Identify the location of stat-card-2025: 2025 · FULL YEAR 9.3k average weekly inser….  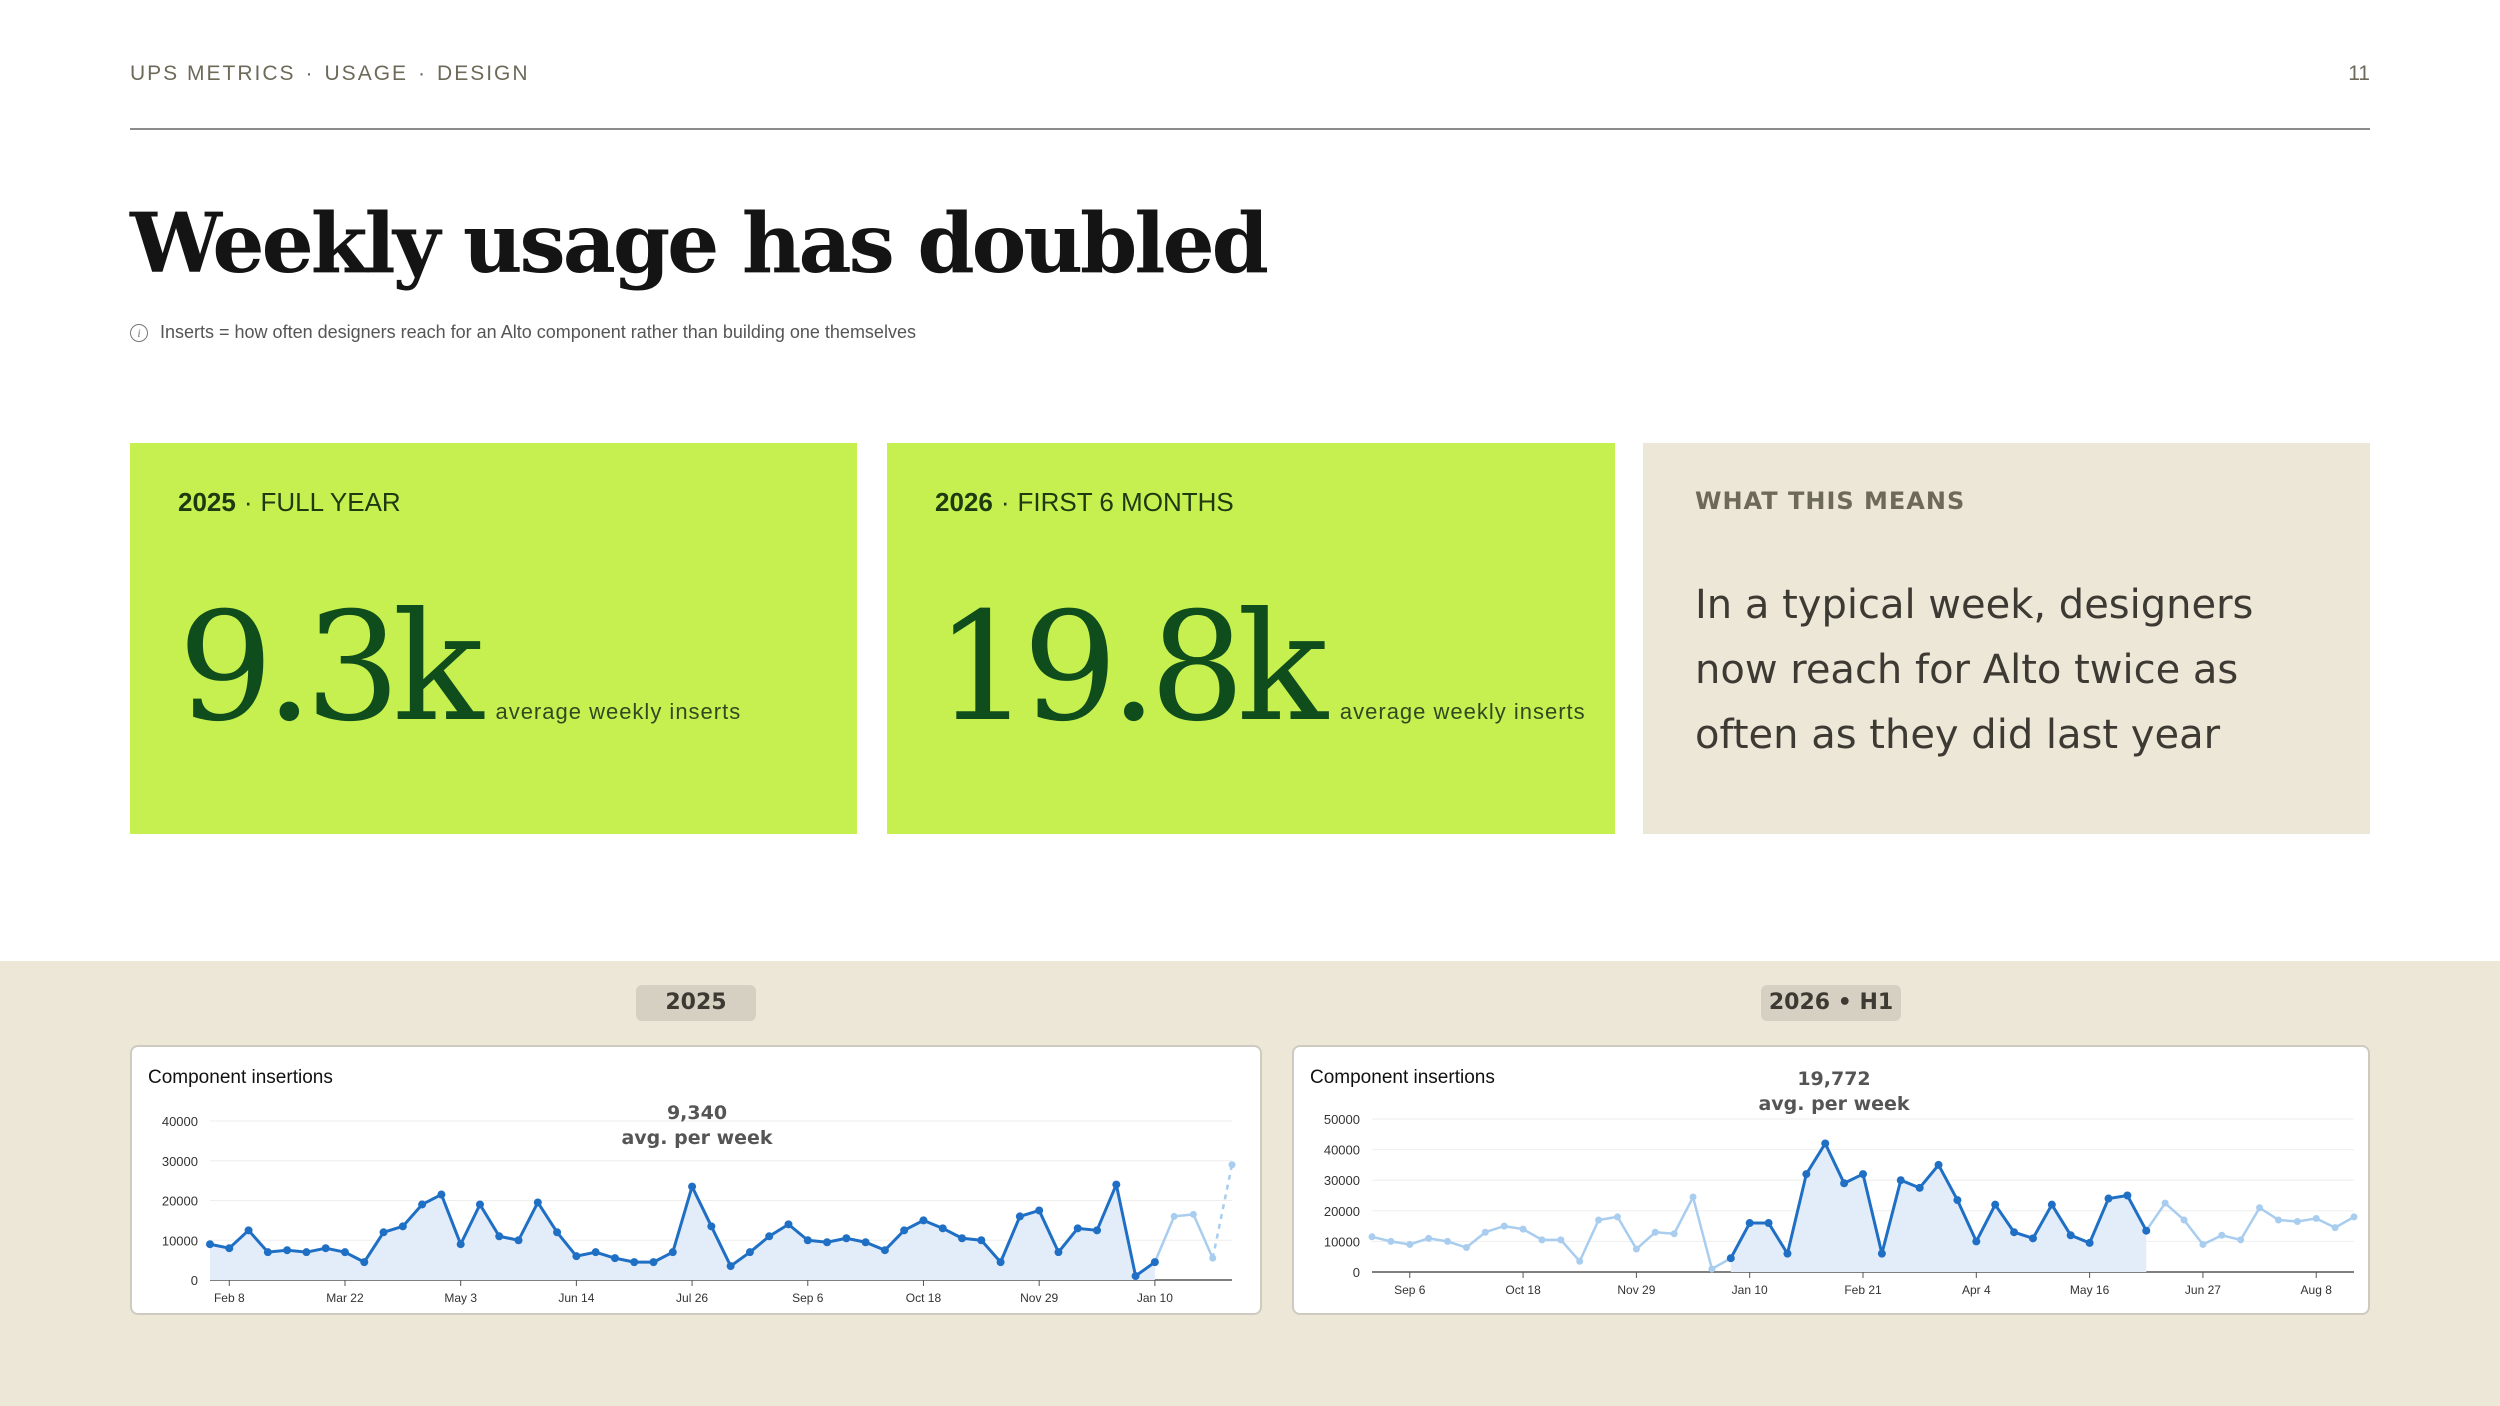
(493, 638).